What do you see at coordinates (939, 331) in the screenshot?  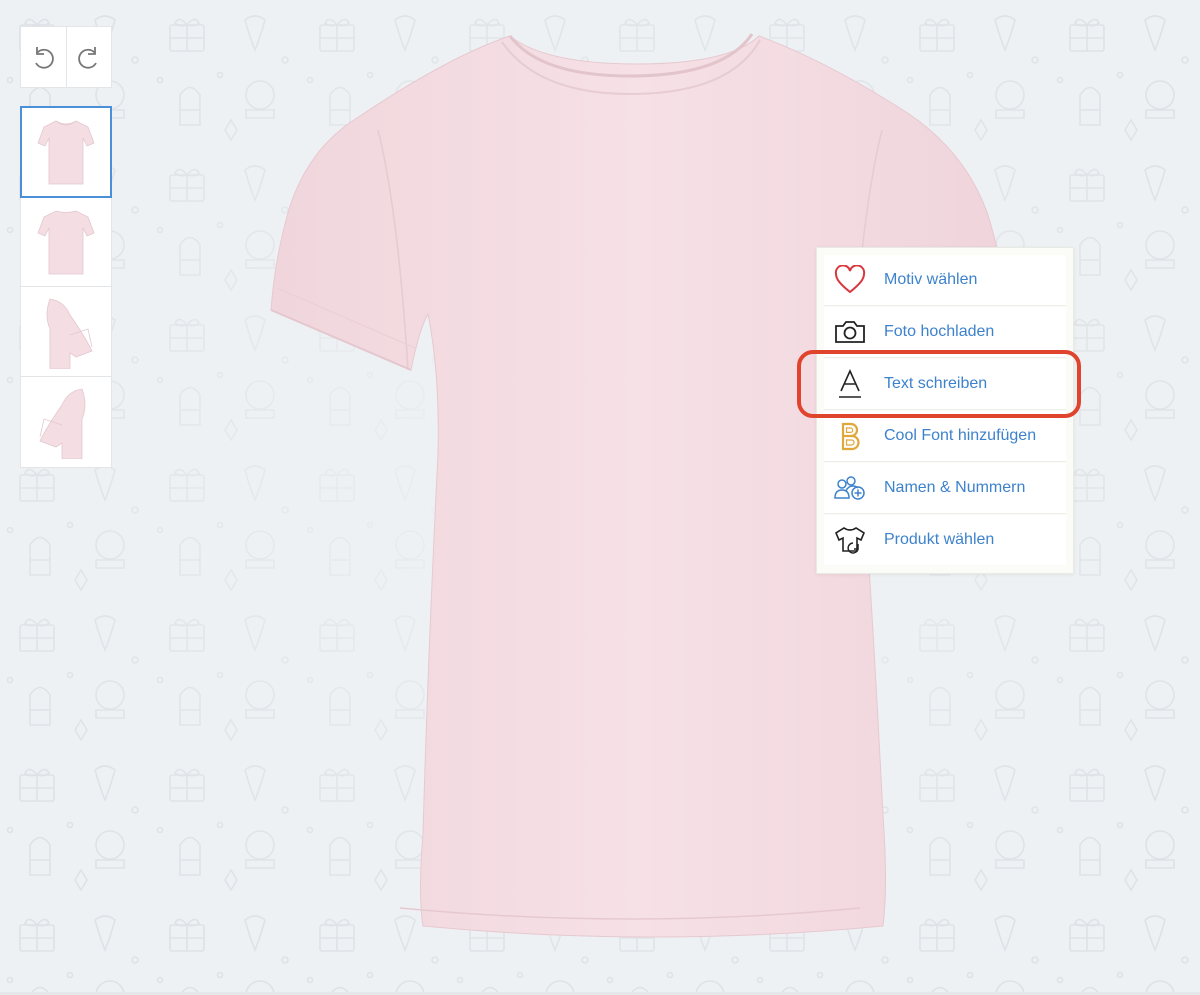 I see `menu-item-label: Foto hochladen` at bounding box center [939, 331].